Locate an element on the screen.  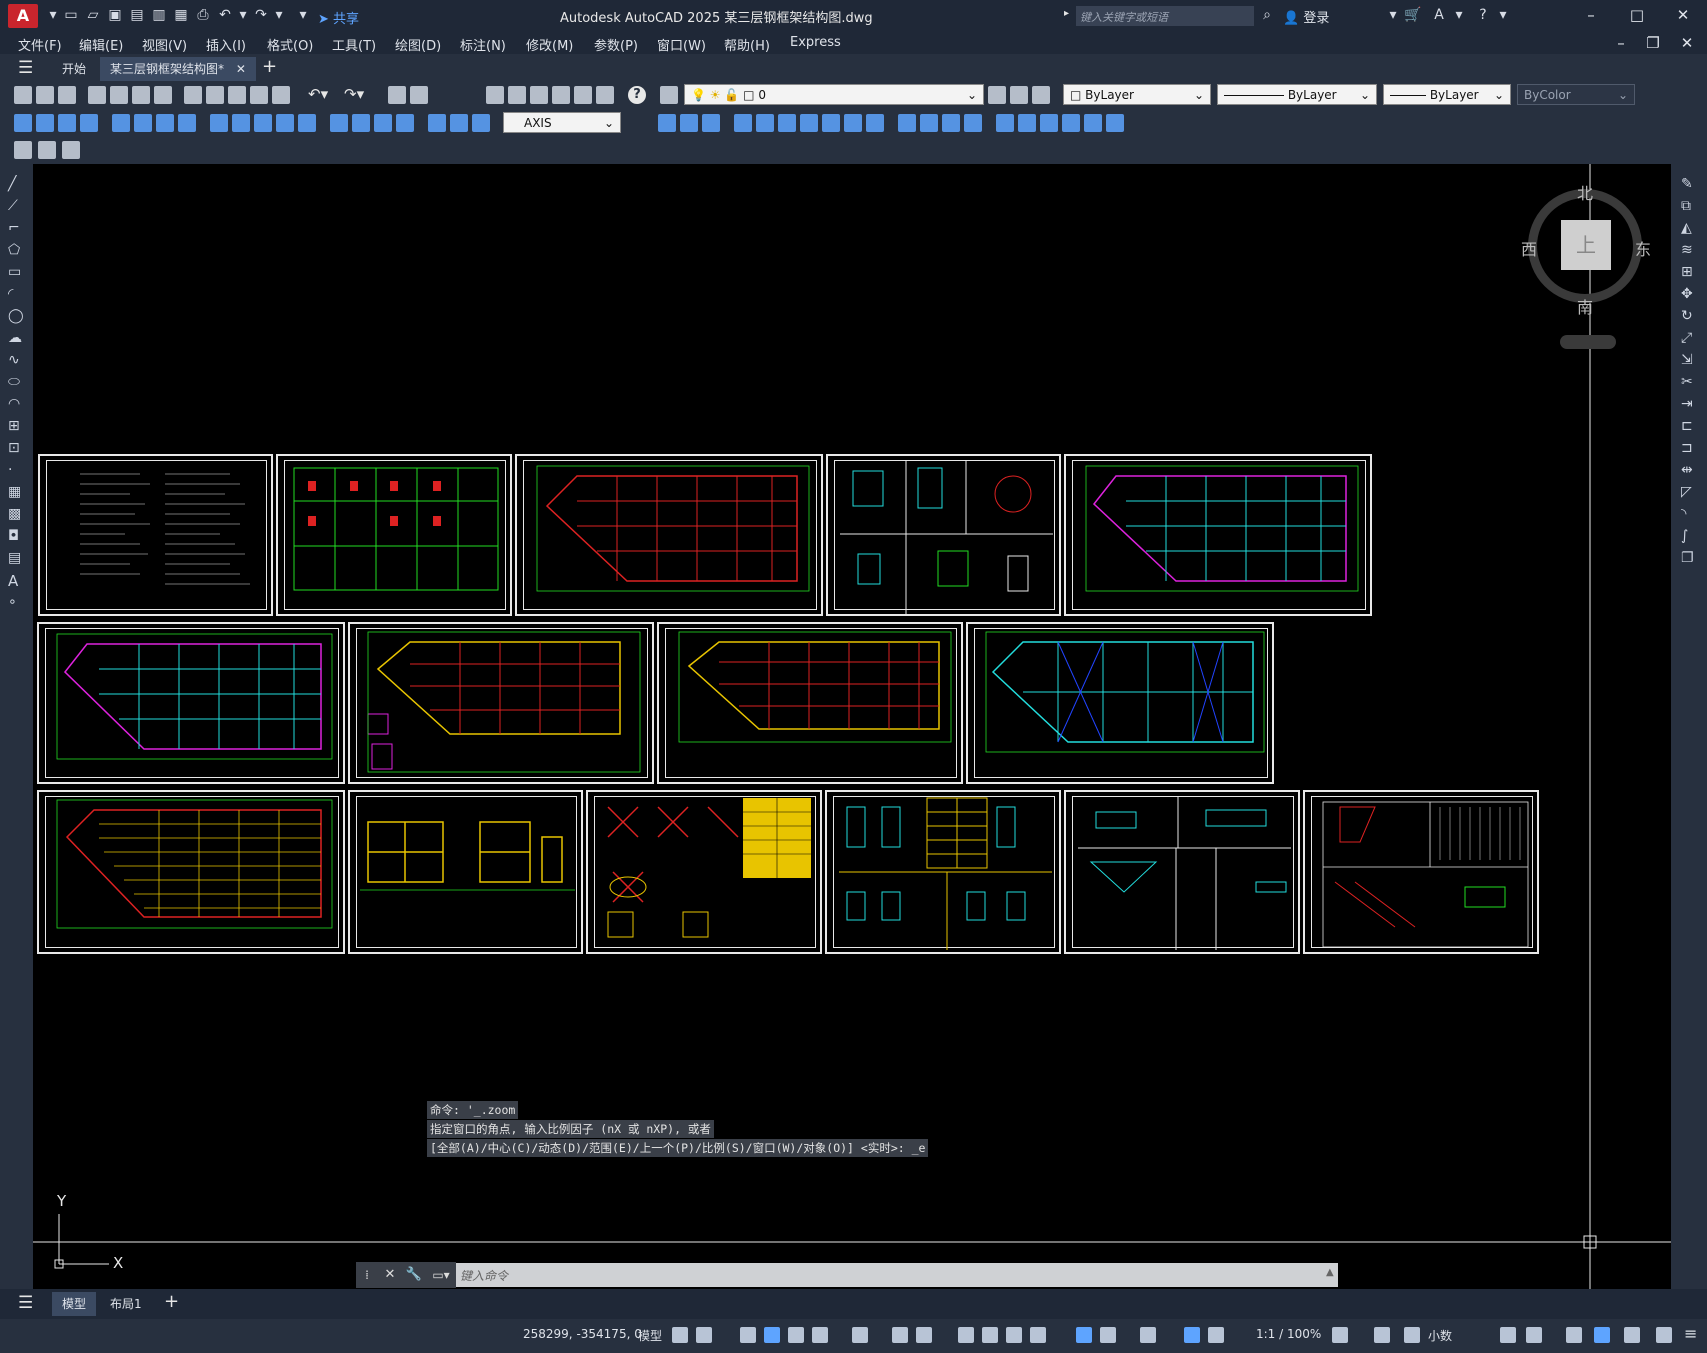
aligned-dim-icon is located at coordinates (45, 123).